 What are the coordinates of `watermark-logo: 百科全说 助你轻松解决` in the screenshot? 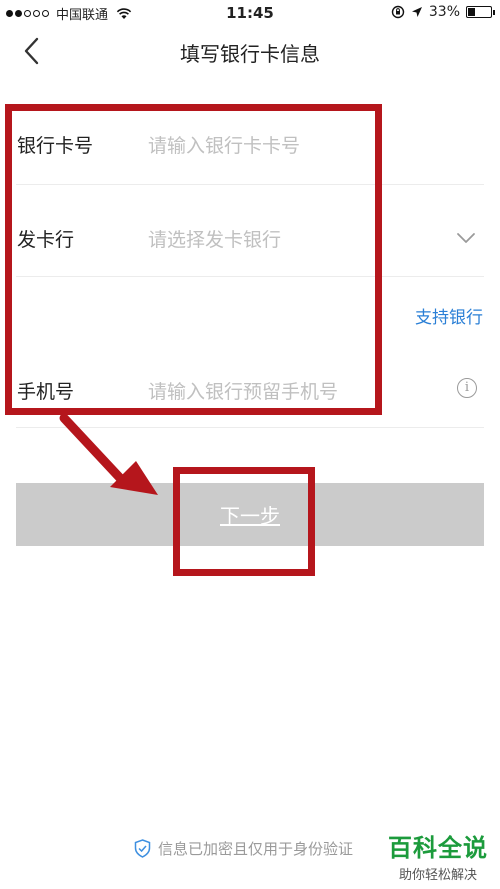 It's located at (438, 855).